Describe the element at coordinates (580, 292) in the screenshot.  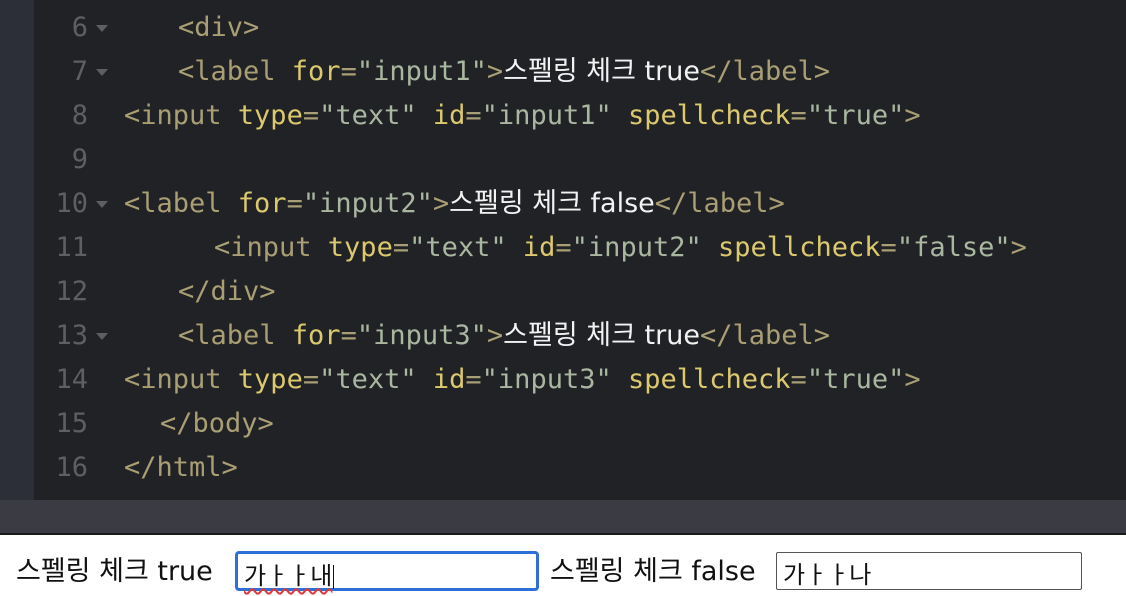
I see `code-line: 12 </div>` at that location.